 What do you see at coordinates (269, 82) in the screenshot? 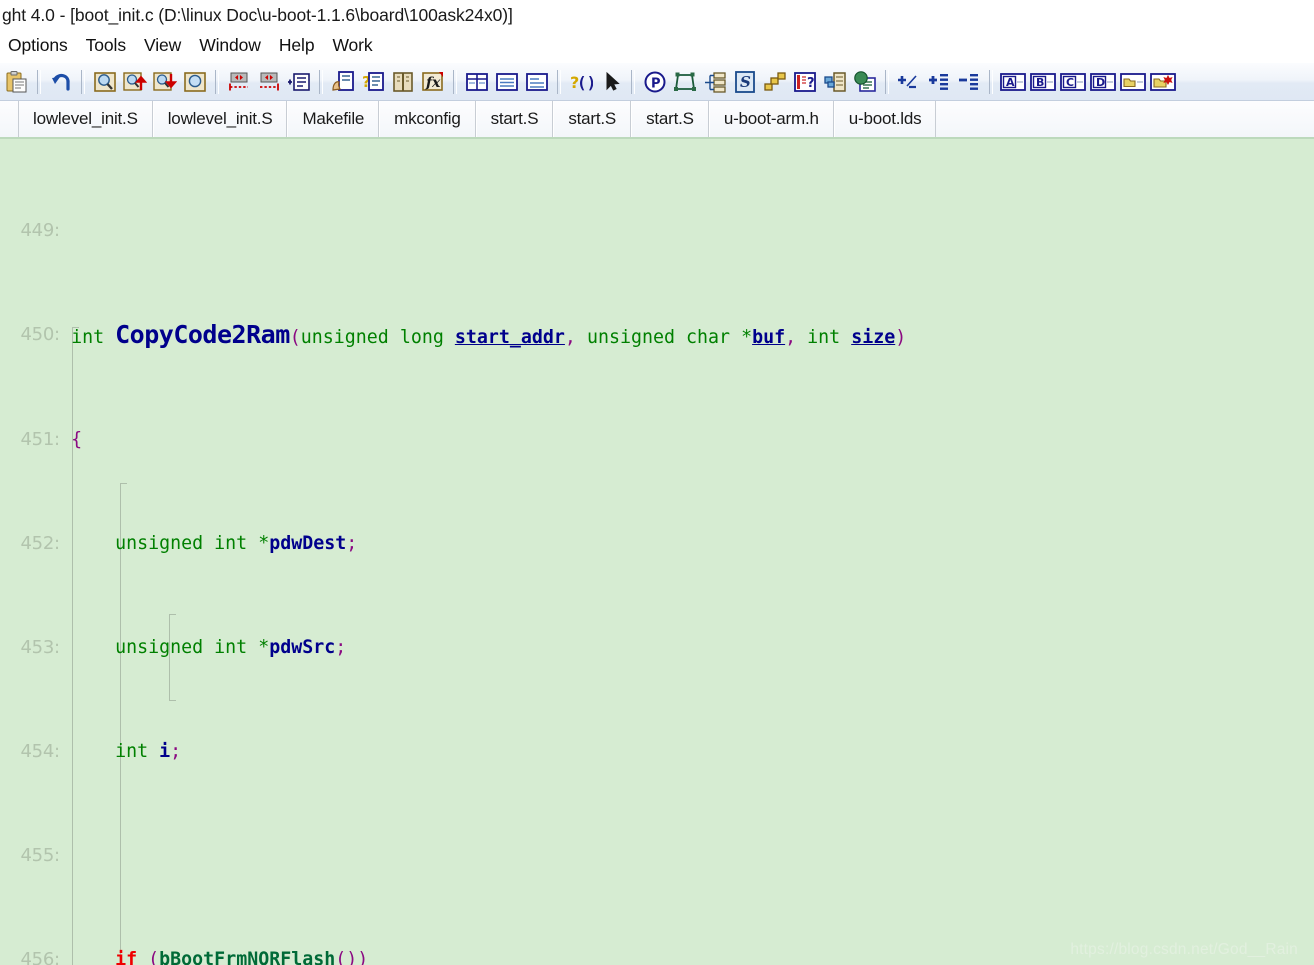
I see `expand-selection-icon` at bounding box center [269, 82].